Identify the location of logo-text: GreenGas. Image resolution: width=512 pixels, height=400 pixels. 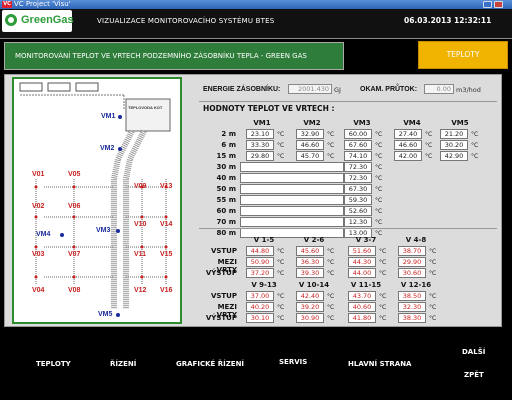
(47, 20).